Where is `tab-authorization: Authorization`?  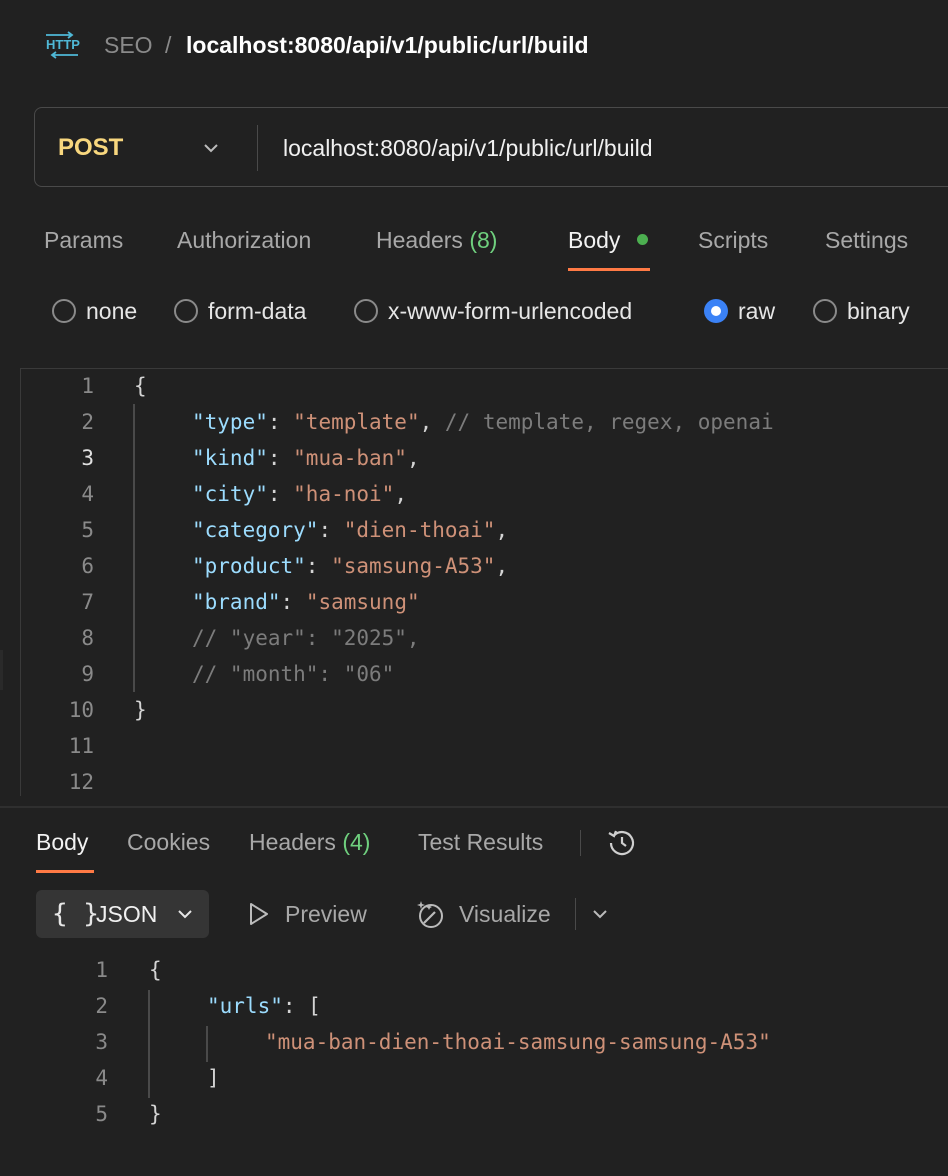 tab-authorization: Authorization is located at coordinates (244, 240).